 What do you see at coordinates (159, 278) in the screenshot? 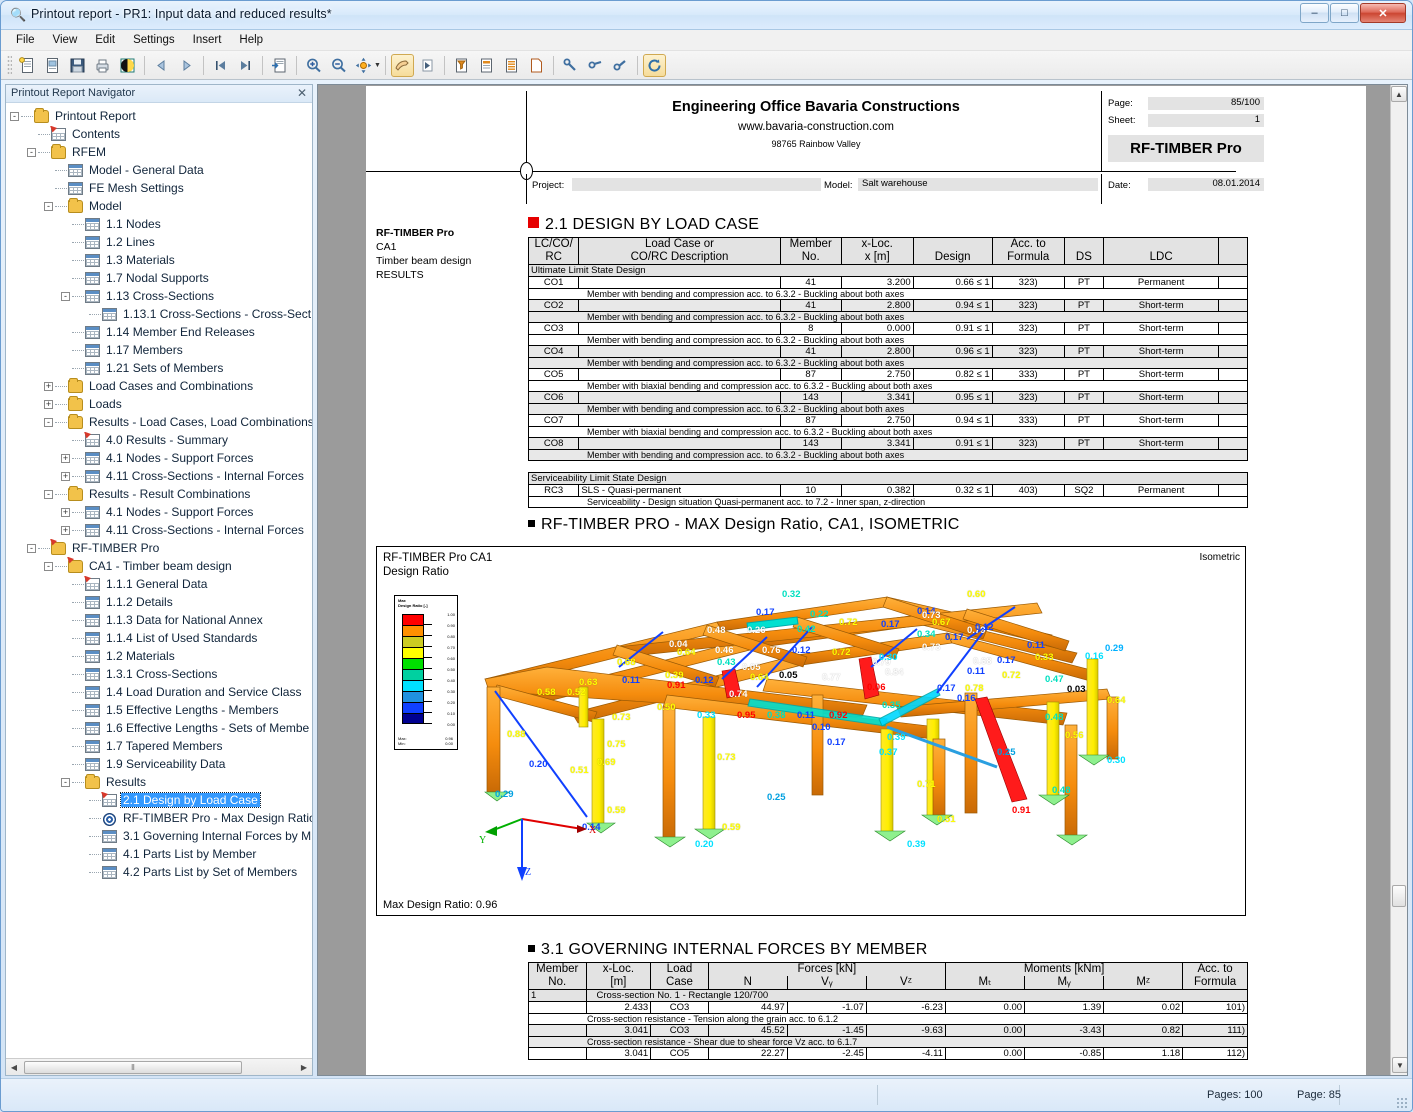
I see `nav-item-9: 1.7 Nodal Supports` at bounding box center [159, 278].